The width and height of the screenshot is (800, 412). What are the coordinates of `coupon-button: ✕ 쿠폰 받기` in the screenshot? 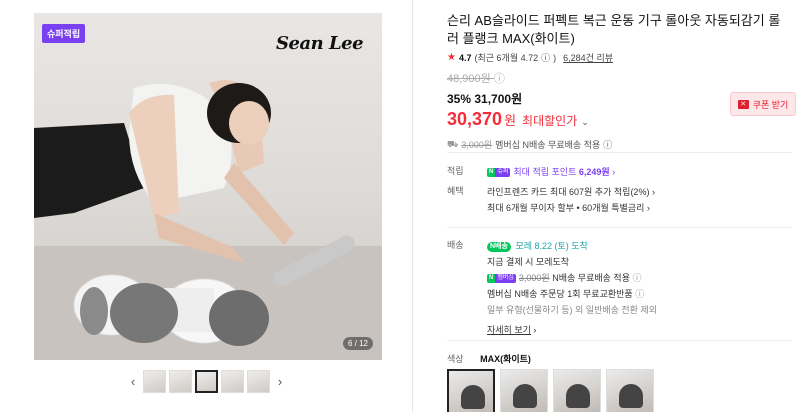 It's located at (763, 104).